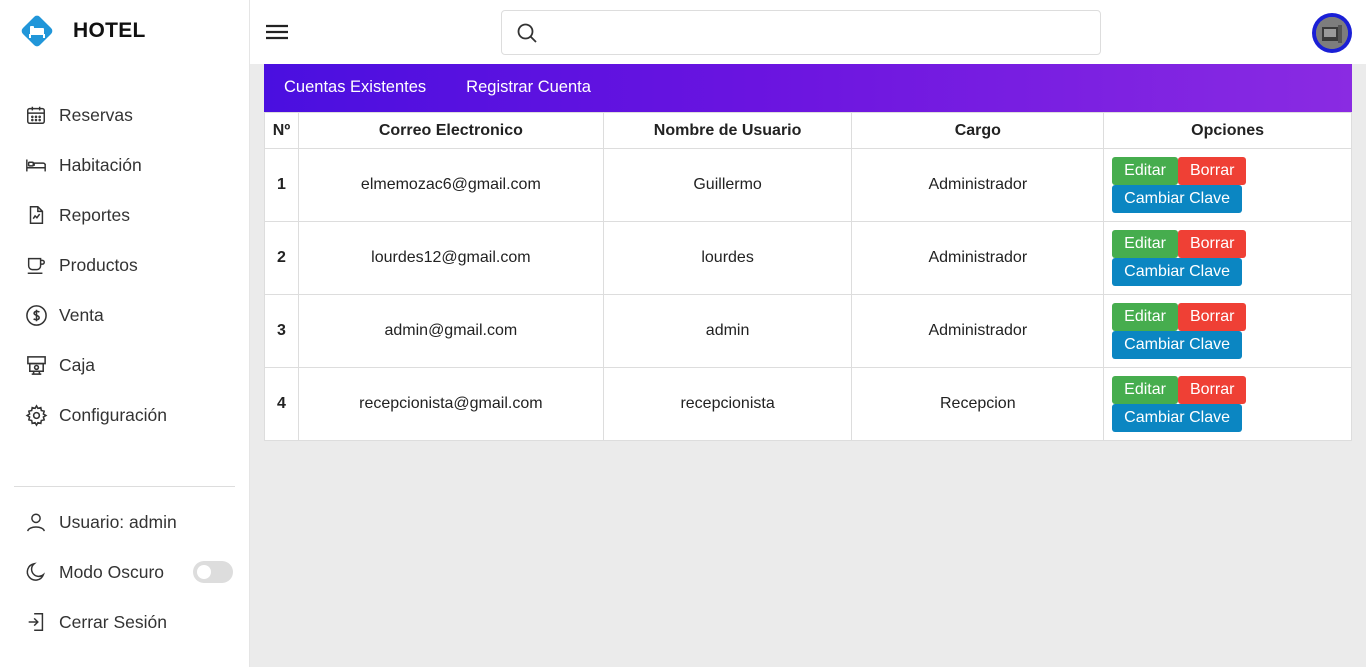 Image resolution: width=1366 pixels, height=667 pixels. What do you see at coordinates (281, 331) in the screenshot?
I see `row-number: 3` at bounding box center [281, 331].